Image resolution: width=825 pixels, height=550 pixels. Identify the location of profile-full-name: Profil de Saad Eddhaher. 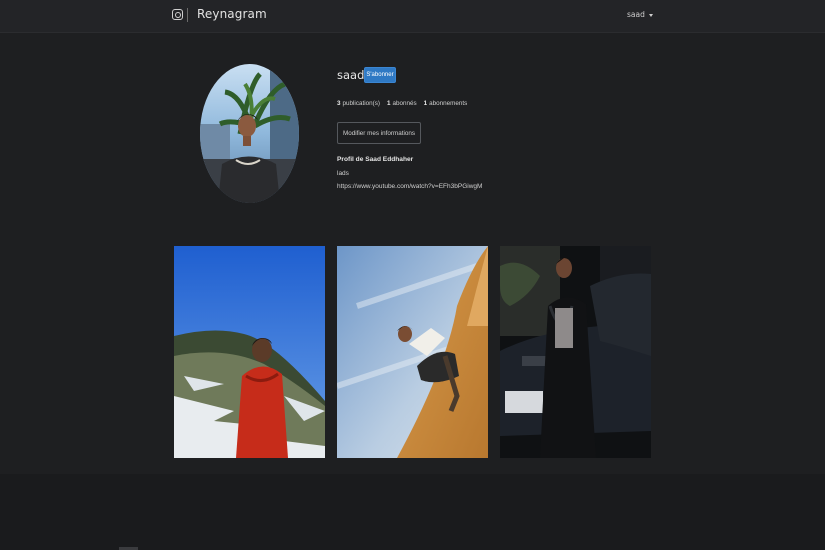
(375, 159).